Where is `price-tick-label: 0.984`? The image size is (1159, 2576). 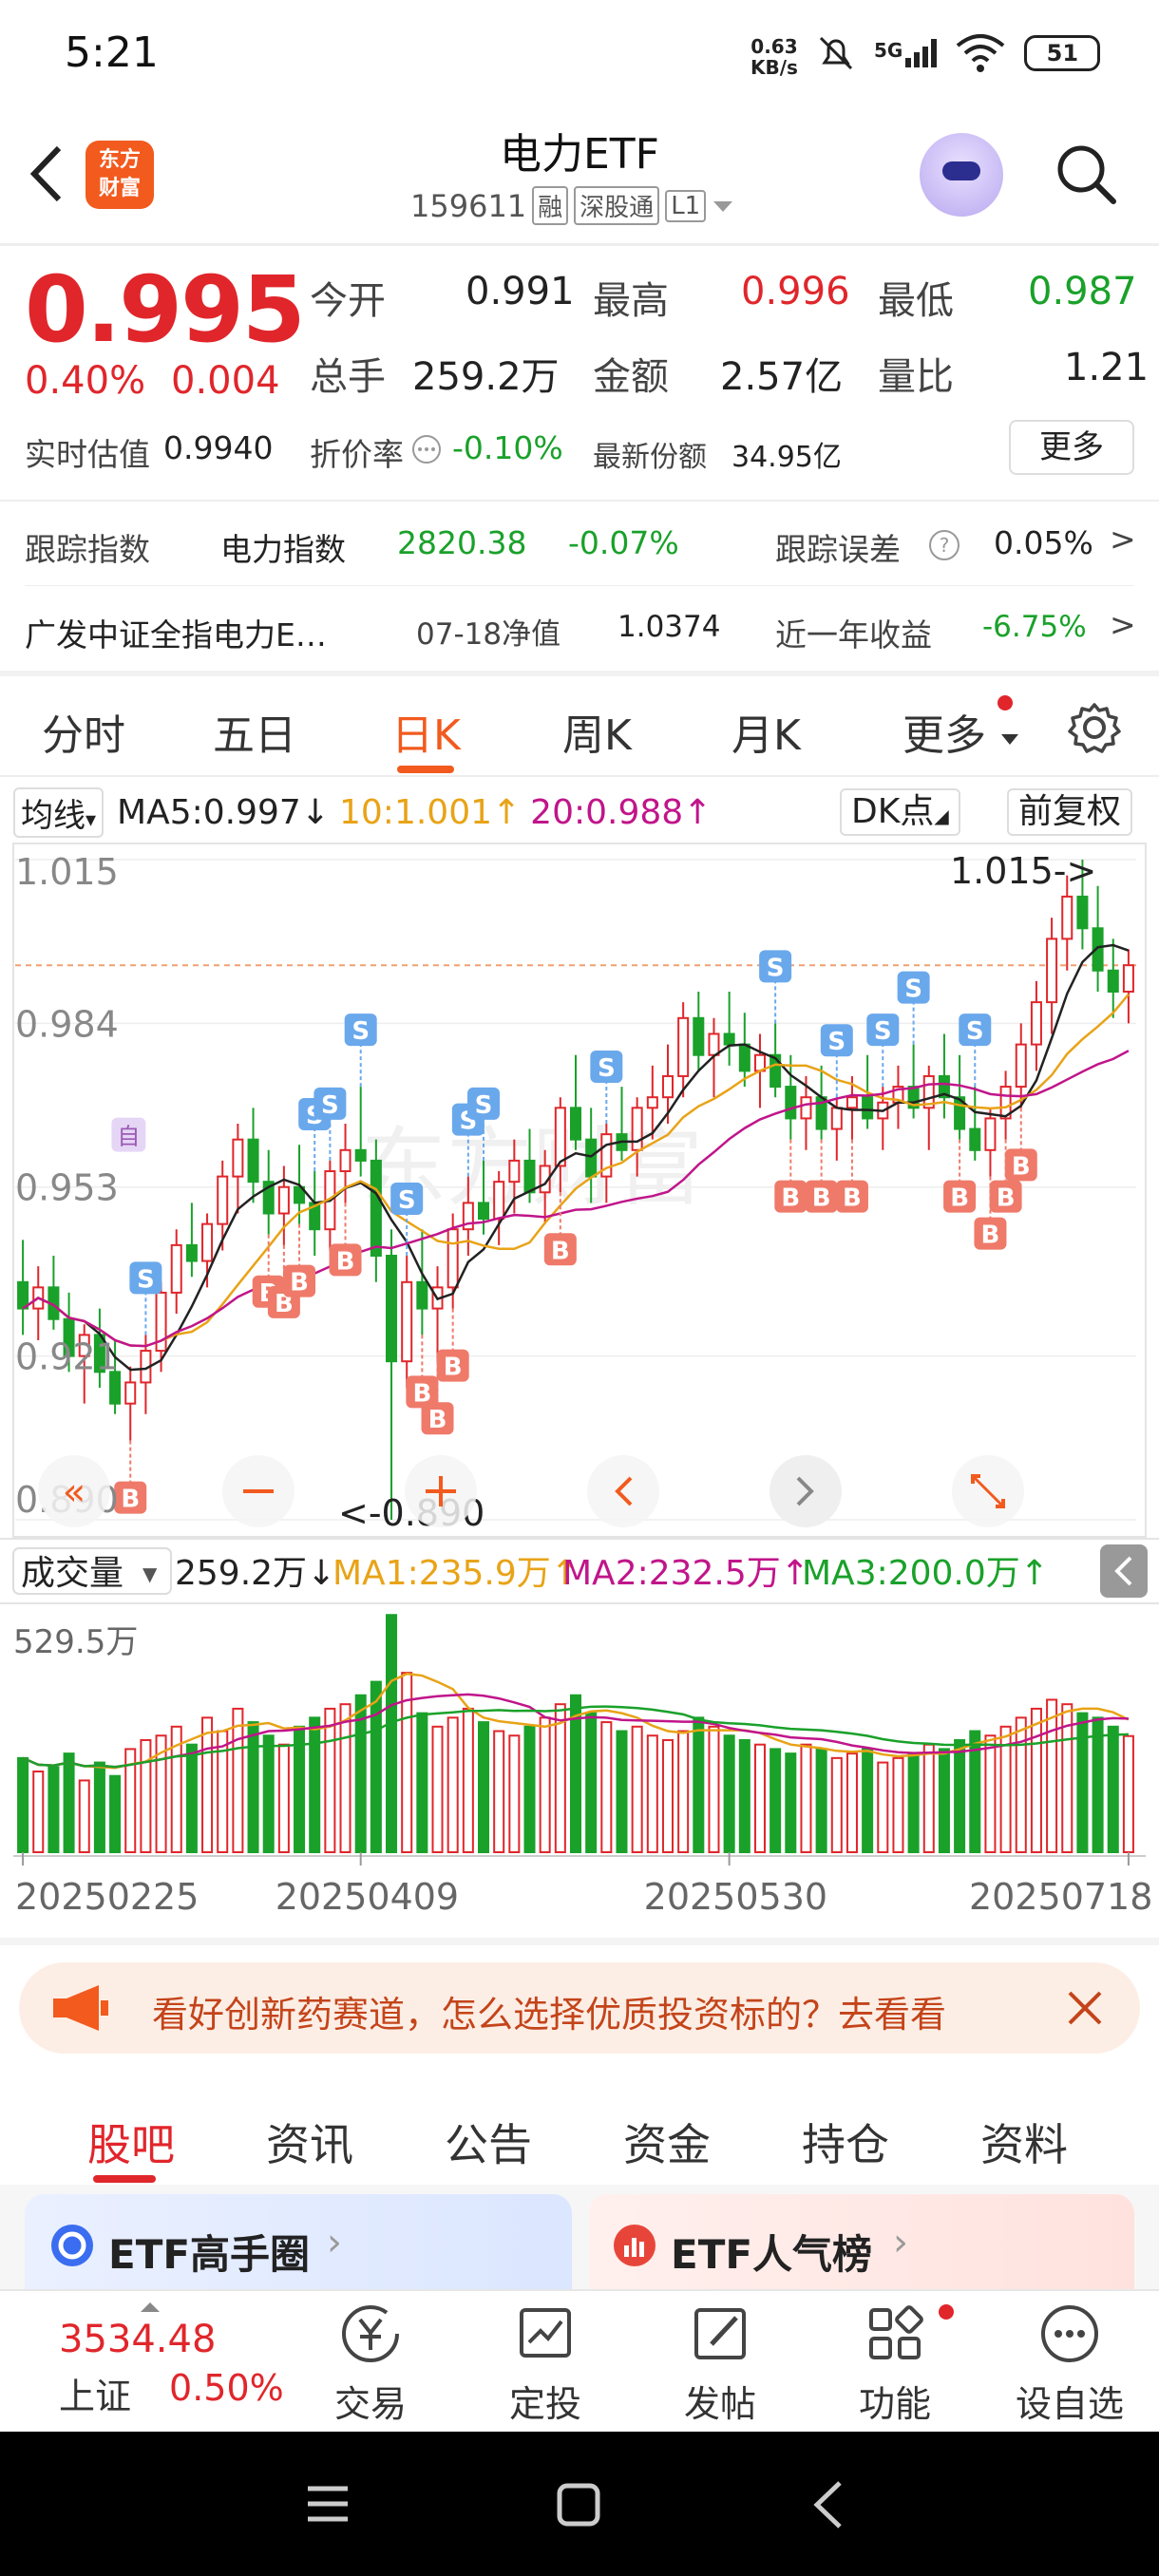
price-tick-label: 0.984 is located at coordinates (67, 1024).